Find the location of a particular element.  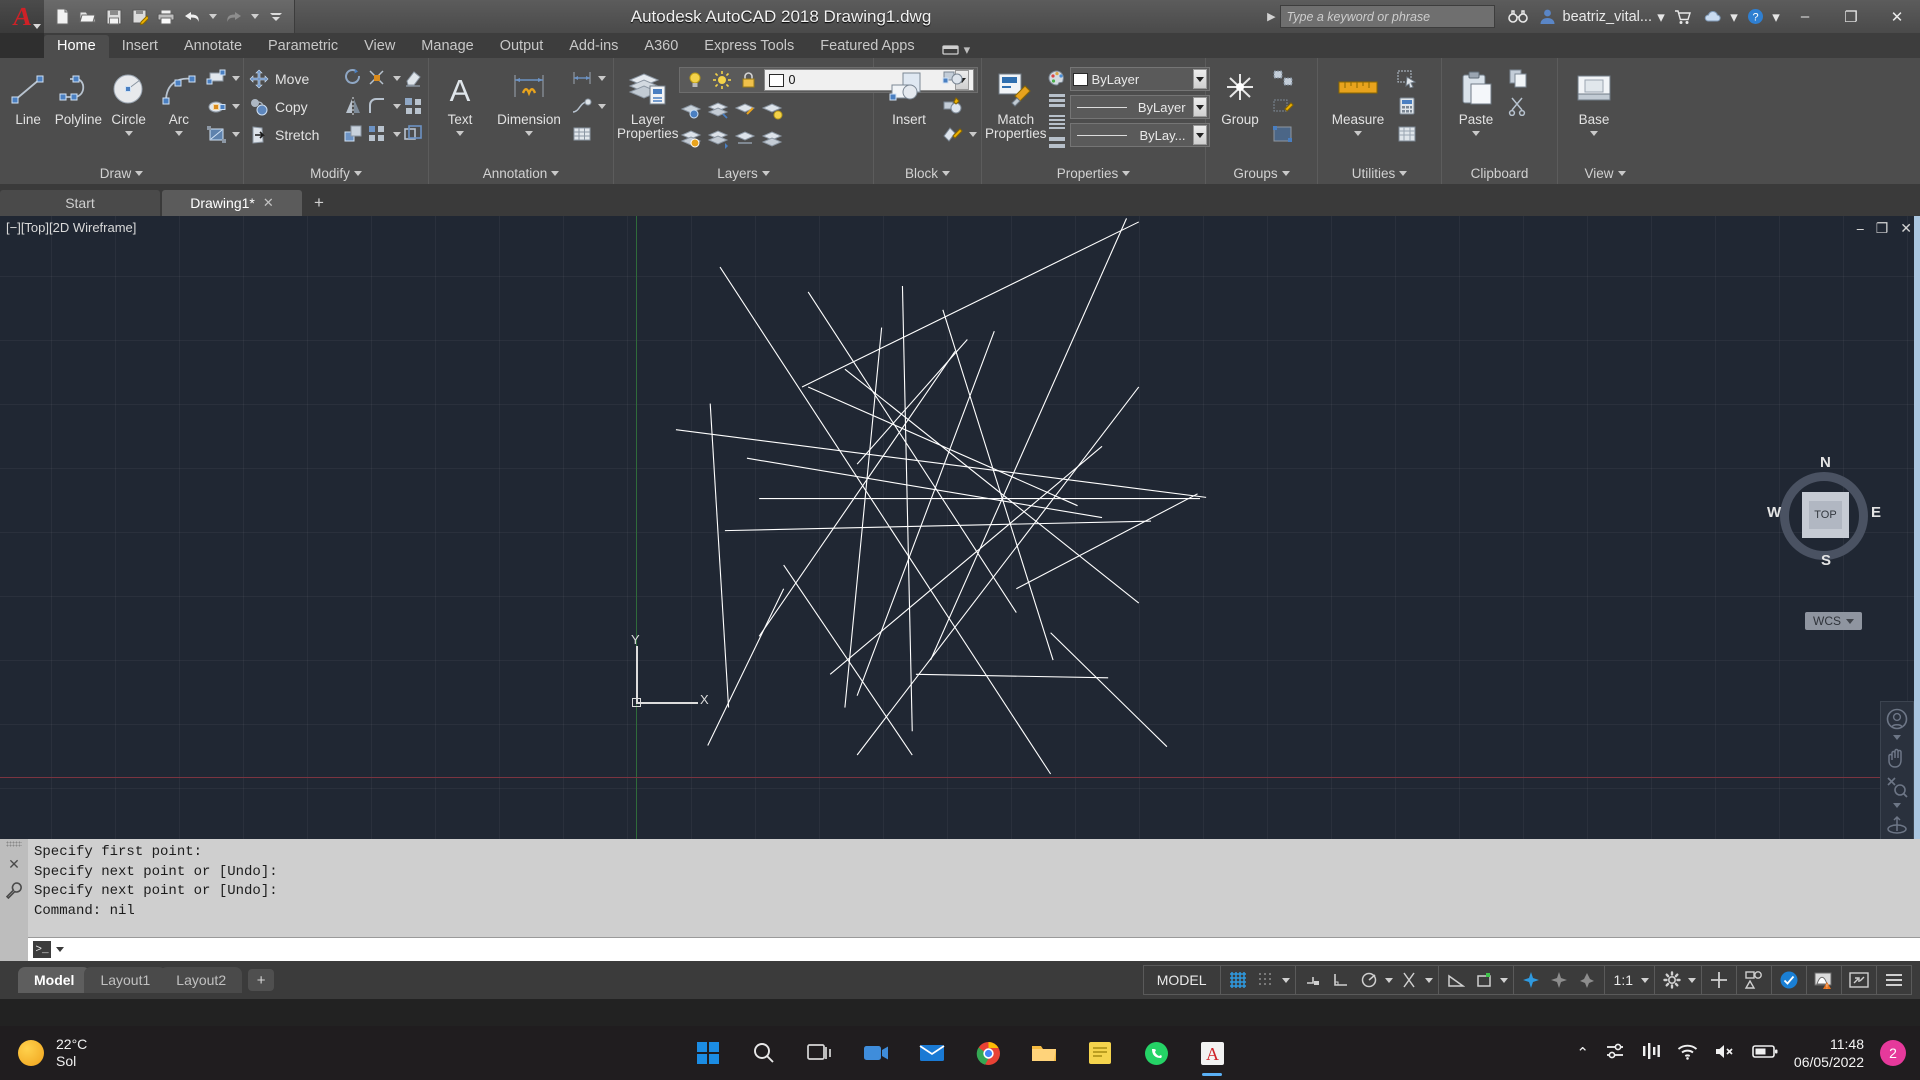

weather-widget: 22°C Sol is located at coordinates (43, 1053).